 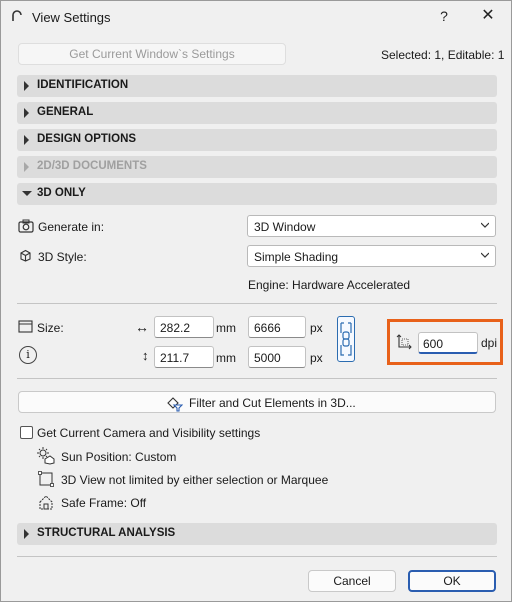 I want to click on section-structural-analysis: STRUCTURAL ANALYSIS, so click(x=257, y=534).